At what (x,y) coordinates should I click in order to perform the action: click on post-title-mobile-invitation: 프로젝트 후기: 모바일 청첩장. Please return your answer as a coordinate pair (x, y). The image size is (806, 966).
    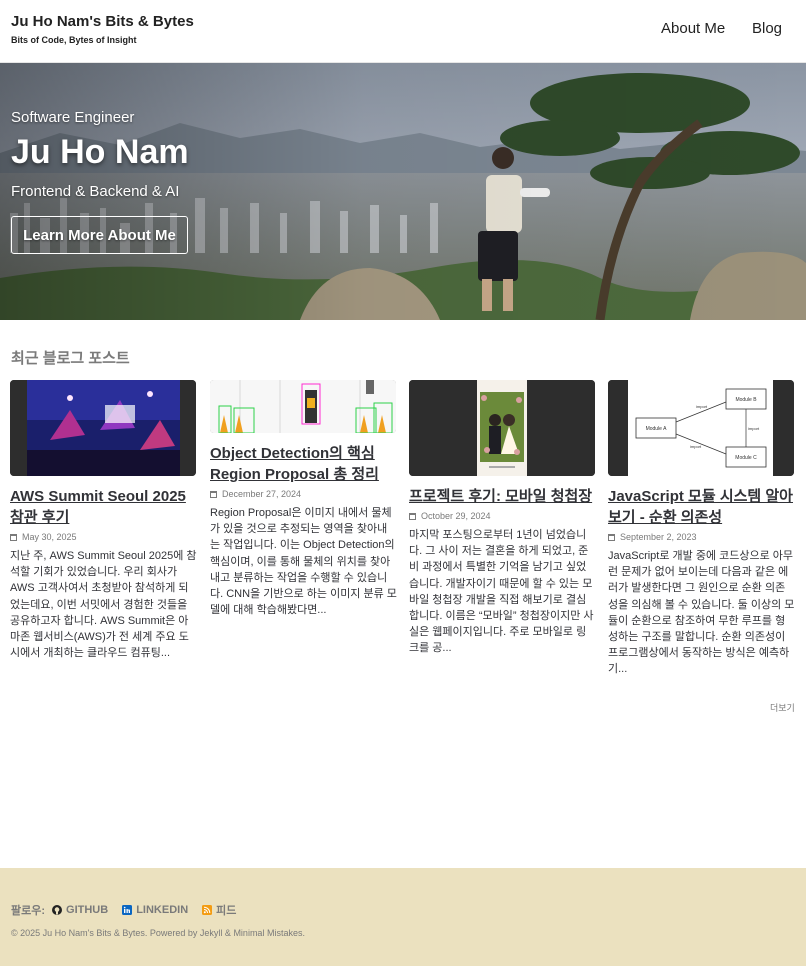
    Looking at the image, I should click on (502, 496).